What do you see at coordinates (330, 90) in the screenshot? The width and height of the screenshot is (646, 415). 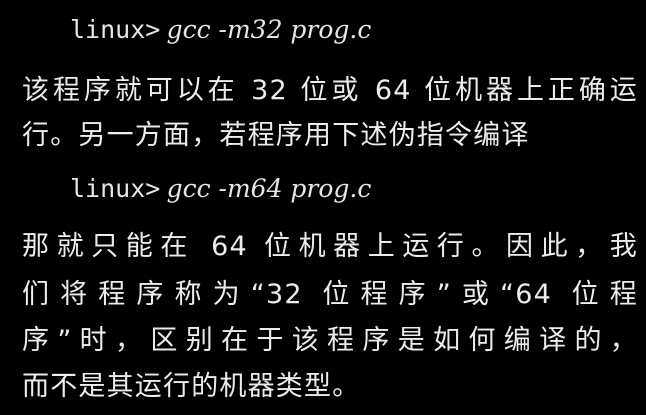 I see `paragraph-line: 该程序就可以在 32 位或 64 位机器上正确运` at bounding box center [330, 90].